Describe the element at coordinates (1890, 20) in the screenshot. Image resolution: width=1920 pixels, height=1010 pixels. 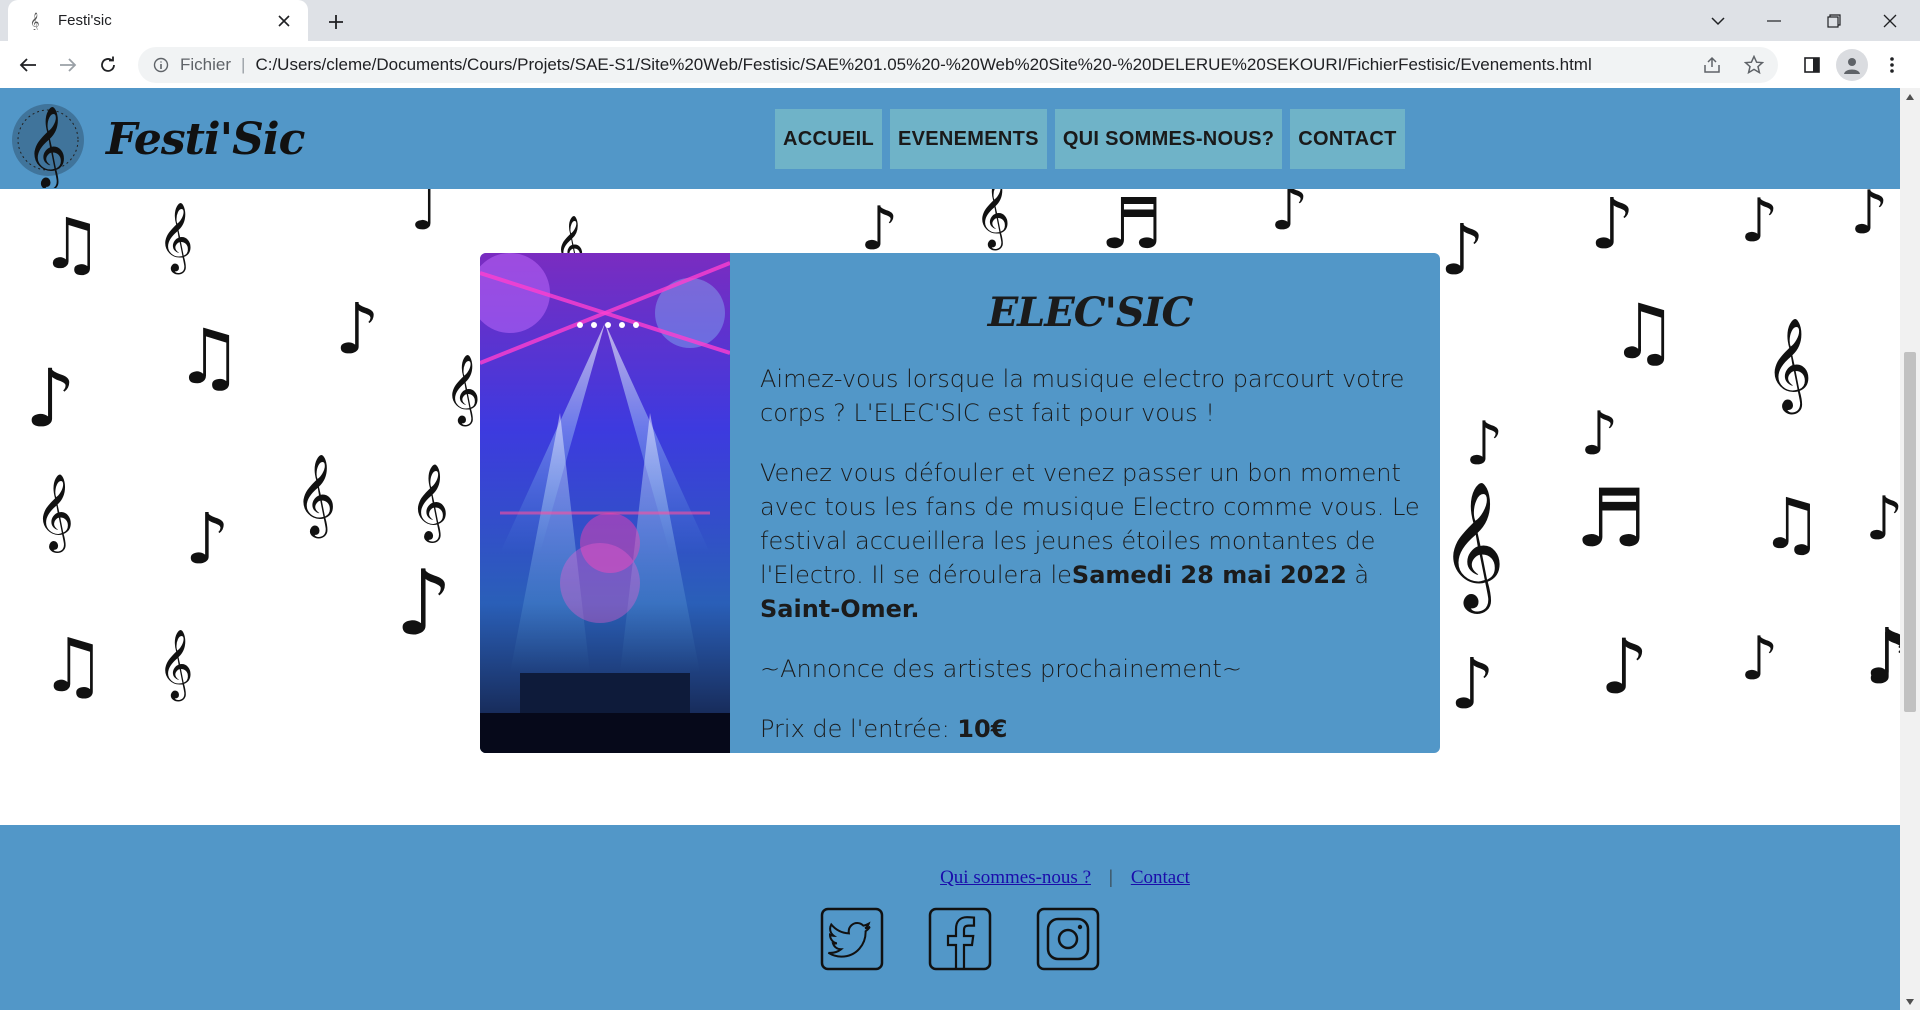
I see `close-window-icon` at that location.